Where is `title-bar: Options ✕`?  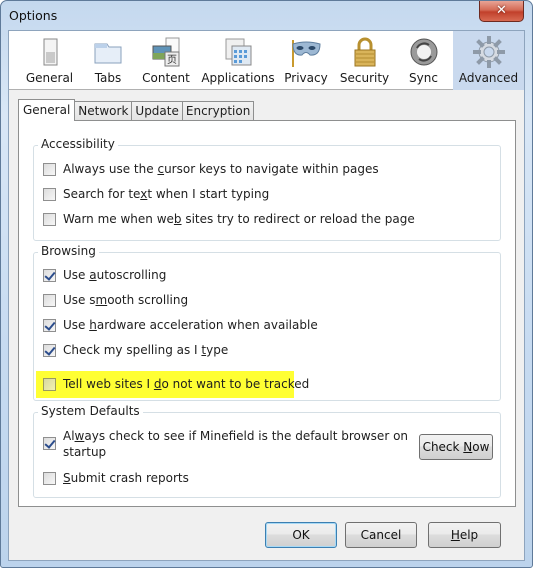 title-bar: Options ✕ is located at coordinates (266, 16).